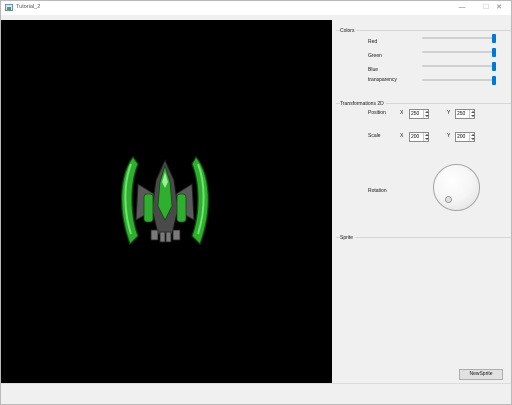  I want to click on position-label: Position, so click(377, 113).